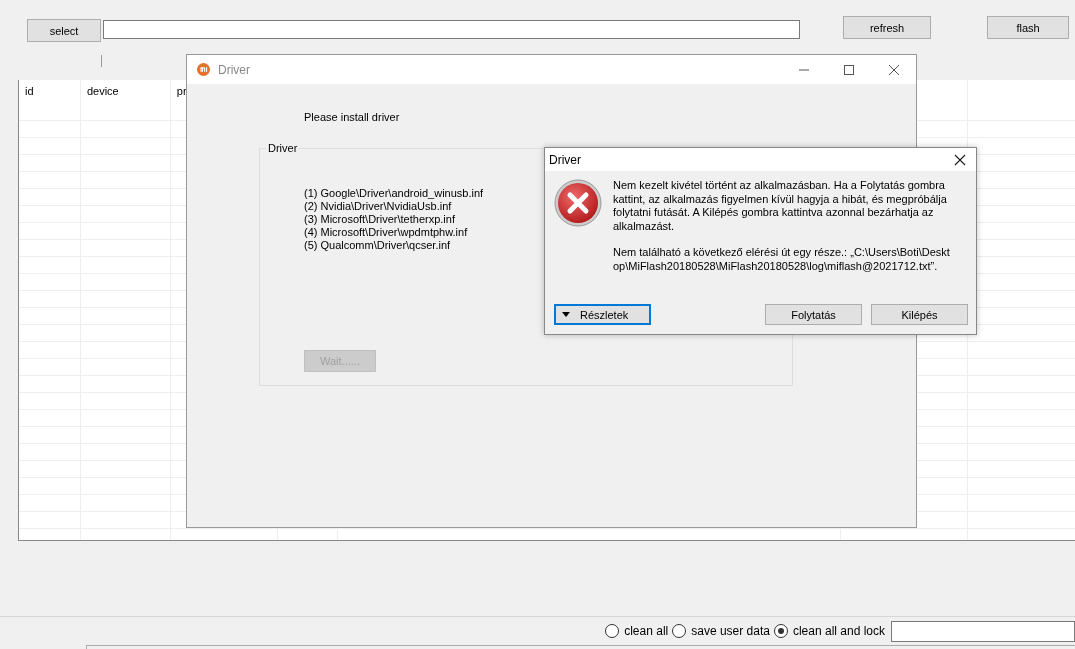 Image resolution: width=1075 pixels, height=649 pixels. What do you see at coordinates (29, 91) in the screenshot?
I see `column-header: id` at bounding box center [29, 91].